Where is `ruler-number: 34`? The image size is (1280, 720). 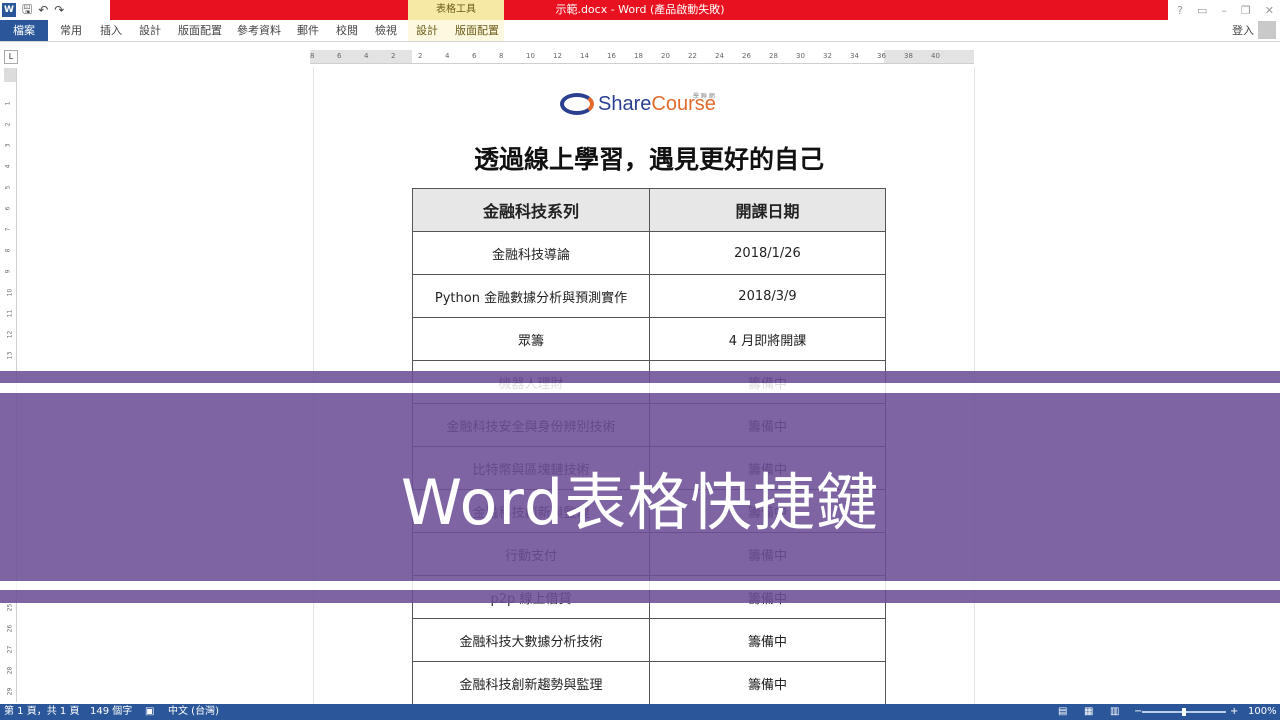 ruler-number: 34 is located at coordinates (854, 56).